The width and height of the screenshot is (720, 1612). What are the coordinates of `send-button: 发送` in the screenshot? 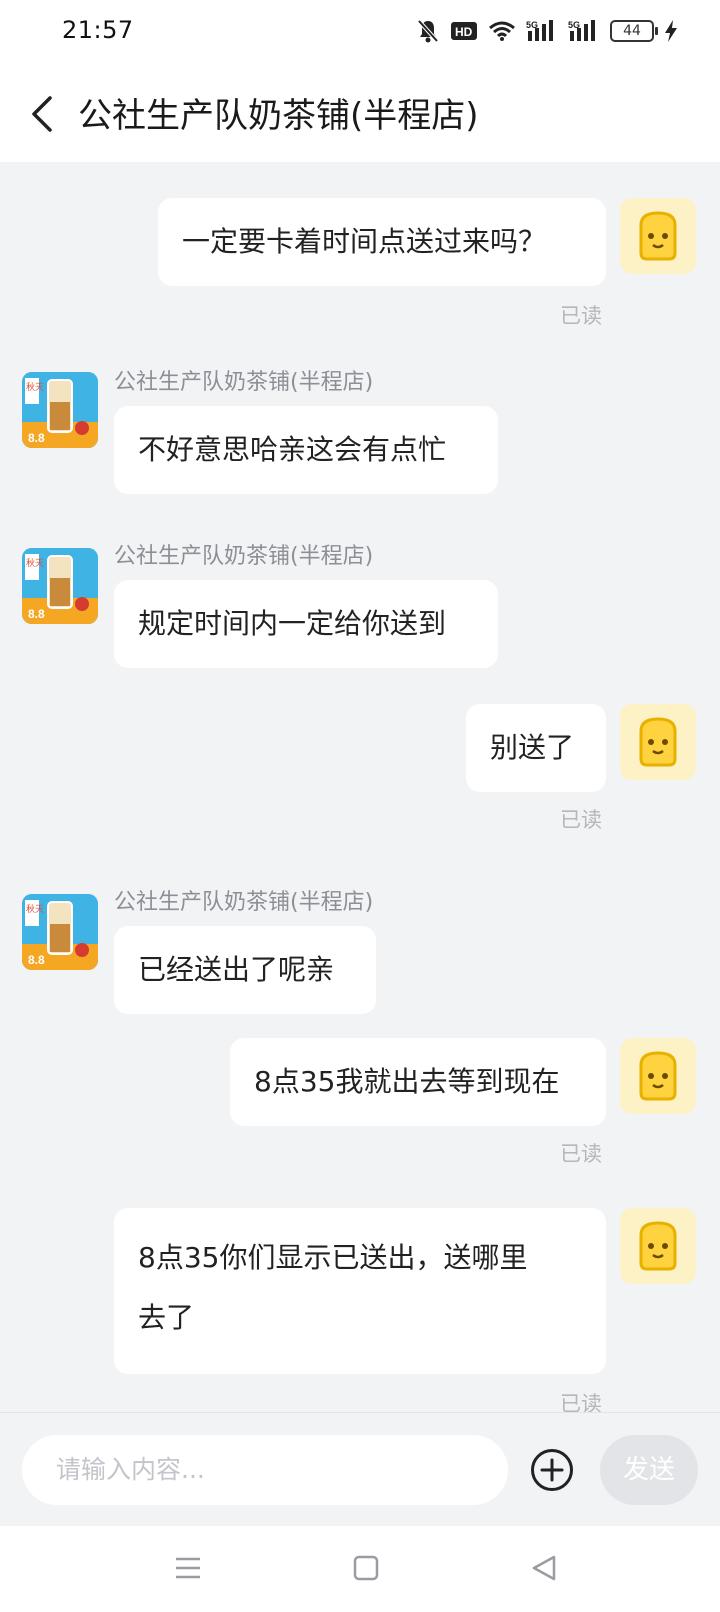 It's located at (649, 1470).